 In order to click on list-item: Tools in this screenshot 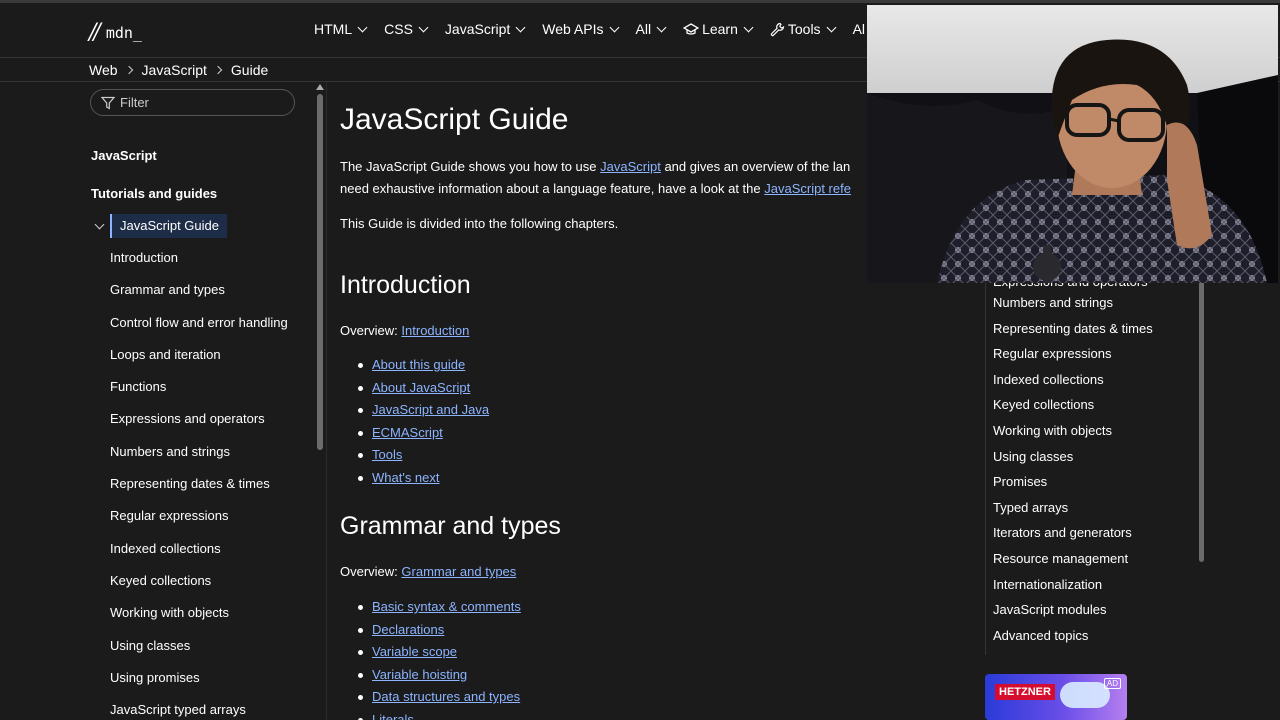, I will do `click(414, 456)`.